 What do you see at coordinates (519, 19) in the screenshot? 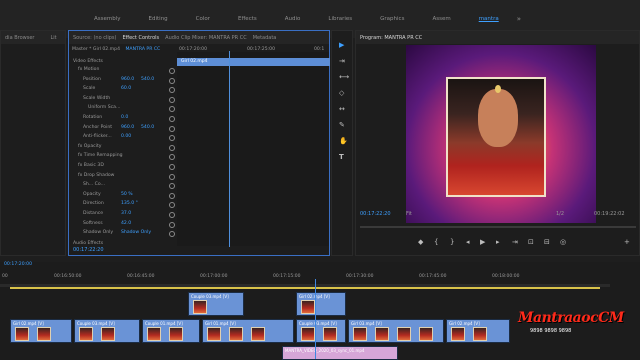
I see `more-workspaces-icon: »` at bounding box center [519, 19].